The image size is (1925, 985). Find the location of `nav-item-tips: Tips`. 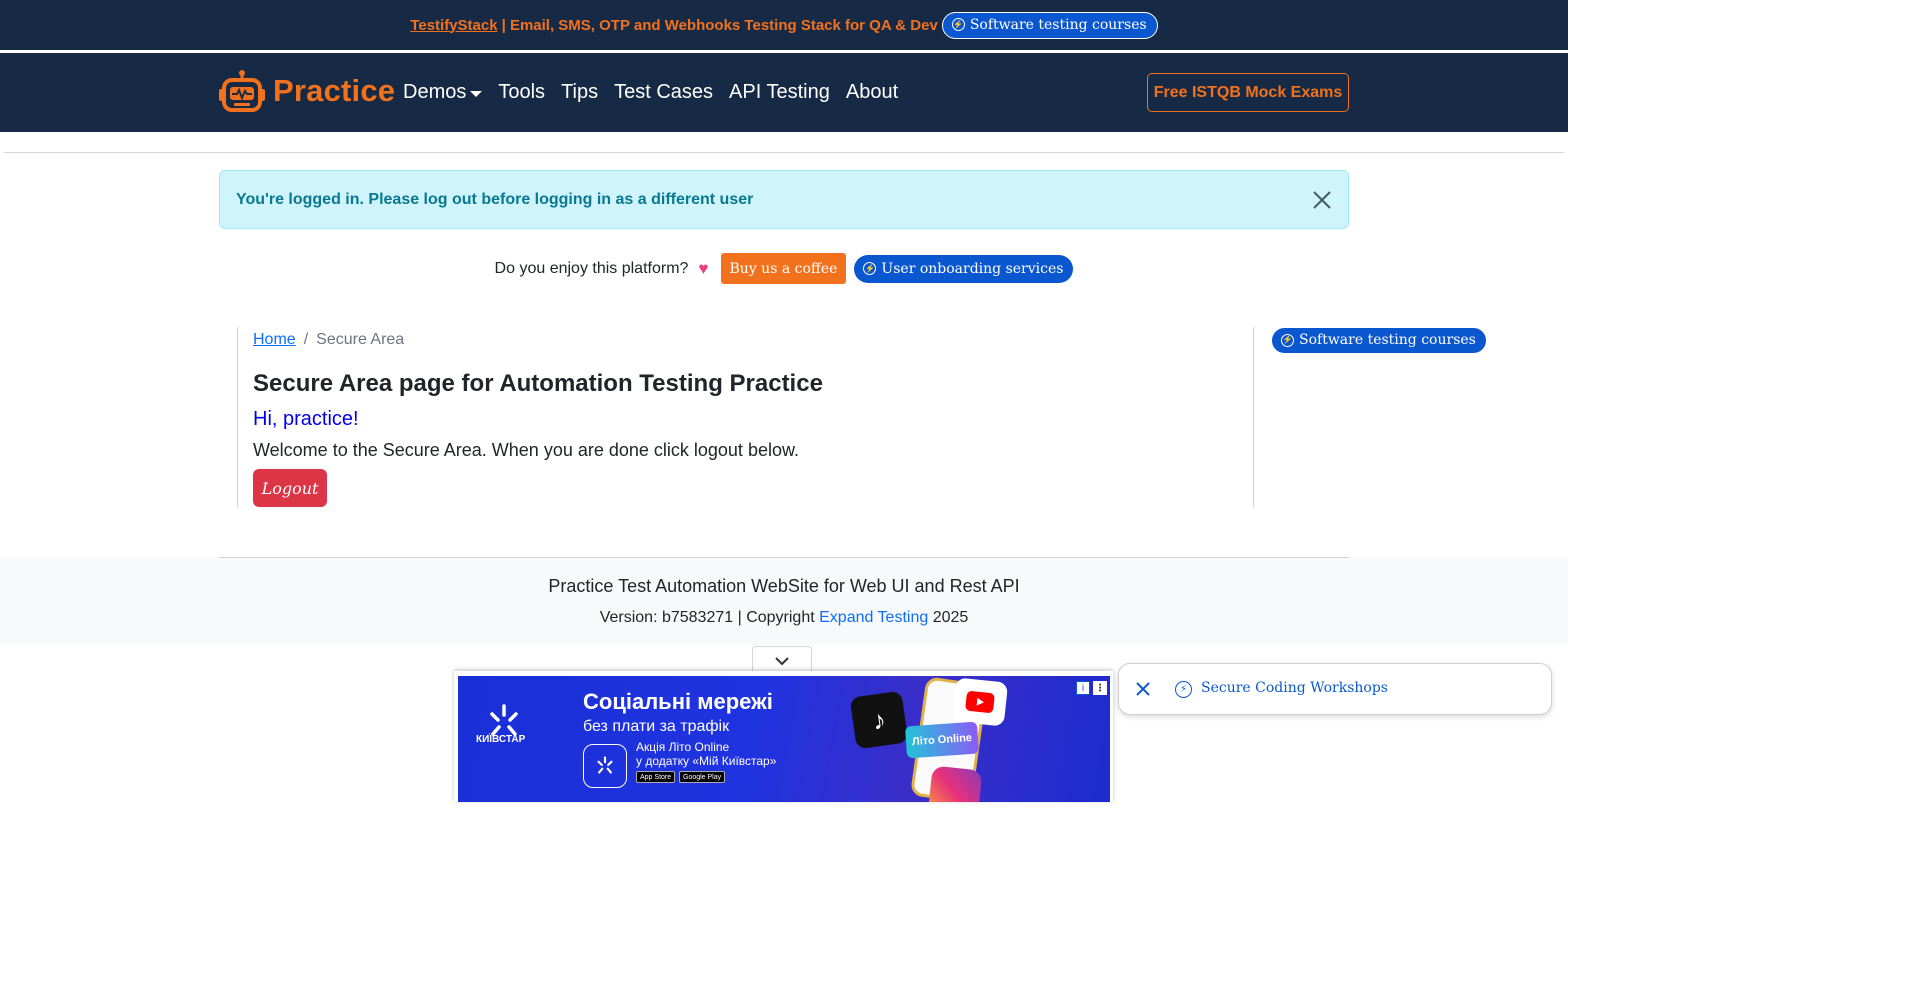

nav-item-tips: Tips is located at coordinates (579, 92).